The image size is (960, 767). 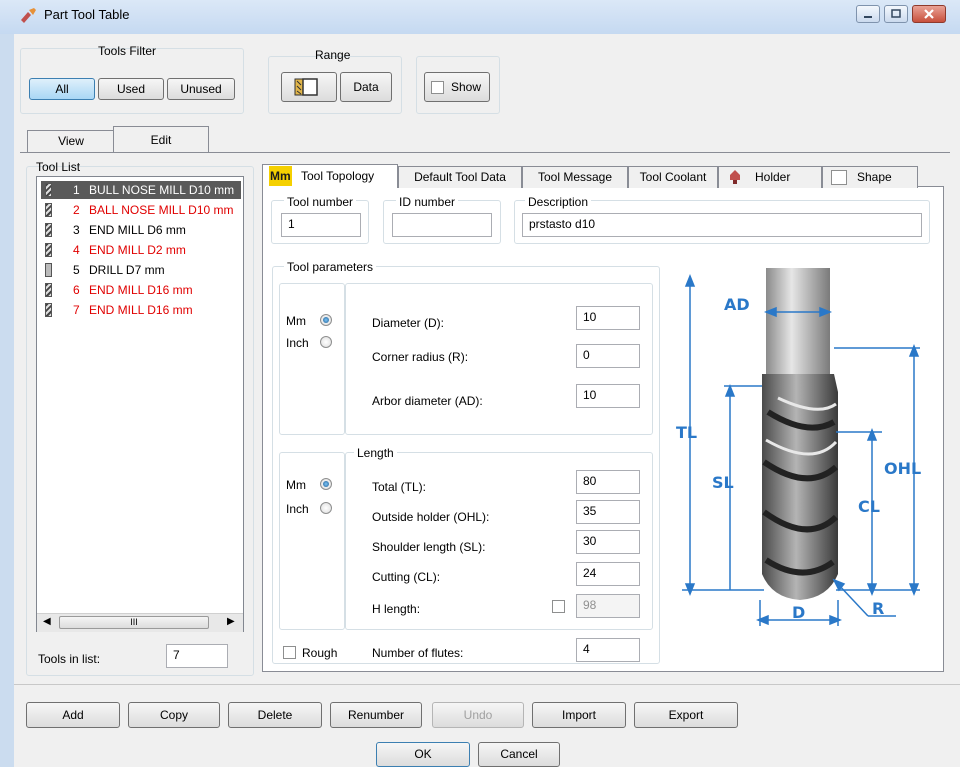 What do you see at coordinates (376, 715) in the screenshot?
I see `renumber-button: Renumber` at bounding box center [376, 715].